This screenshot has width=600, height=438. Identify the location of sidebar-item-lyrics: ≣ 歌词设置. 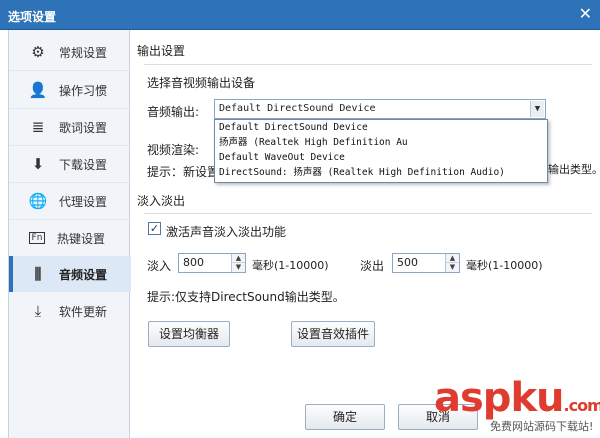
(70, 127).